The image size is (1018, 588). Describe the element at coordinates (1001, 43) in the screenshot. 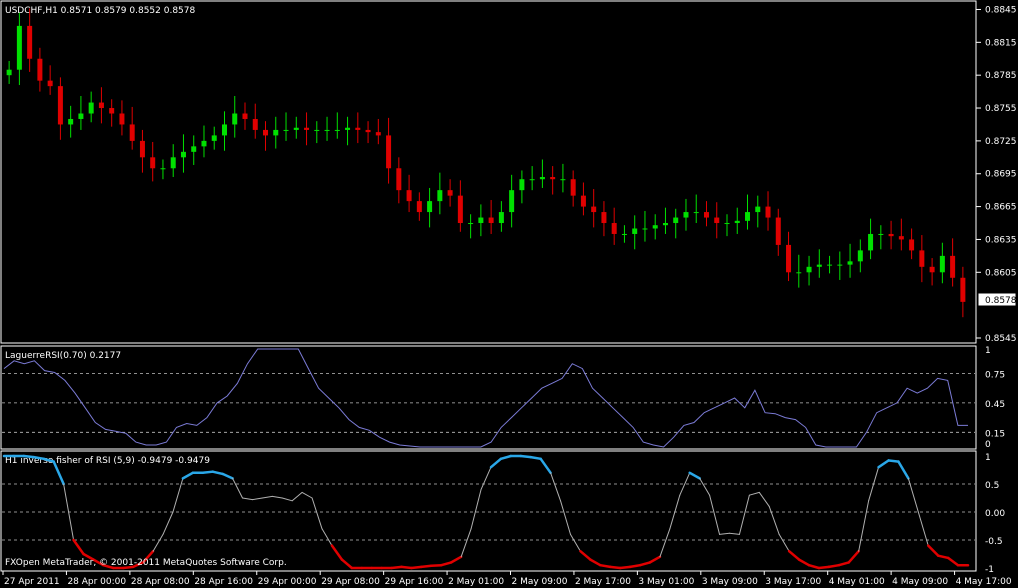

I see `price-tick-label: 0.8815` at that location.